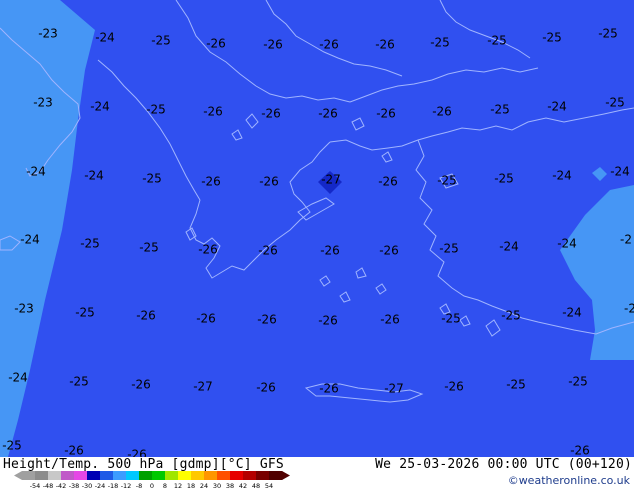  I want to click on credit-link: ©weatheronline.co.uk, so click(569, 481).